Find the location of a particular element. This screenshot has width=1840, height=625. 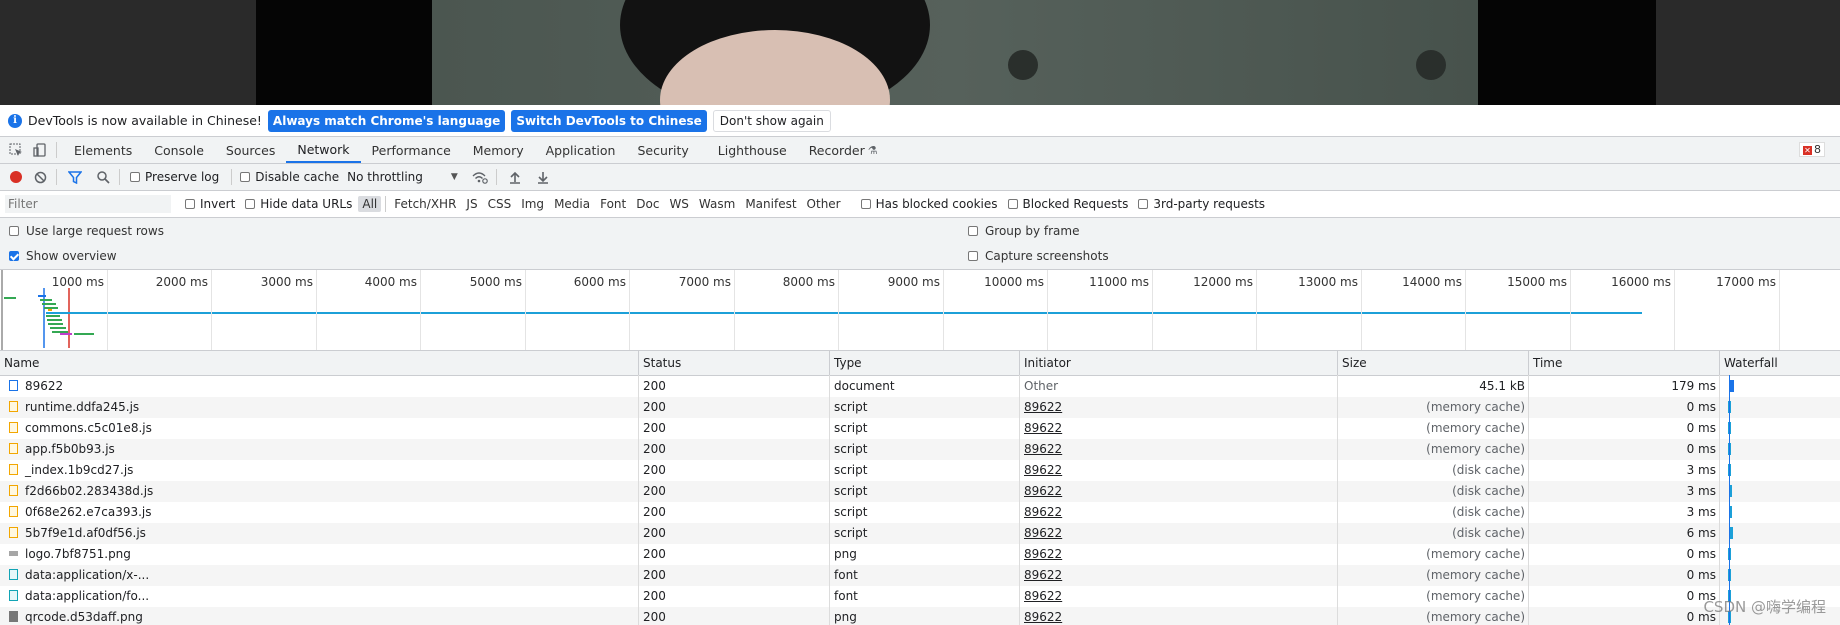

large-request-rows-checkbox: Use large request rows is located at coordinates (86, 231).